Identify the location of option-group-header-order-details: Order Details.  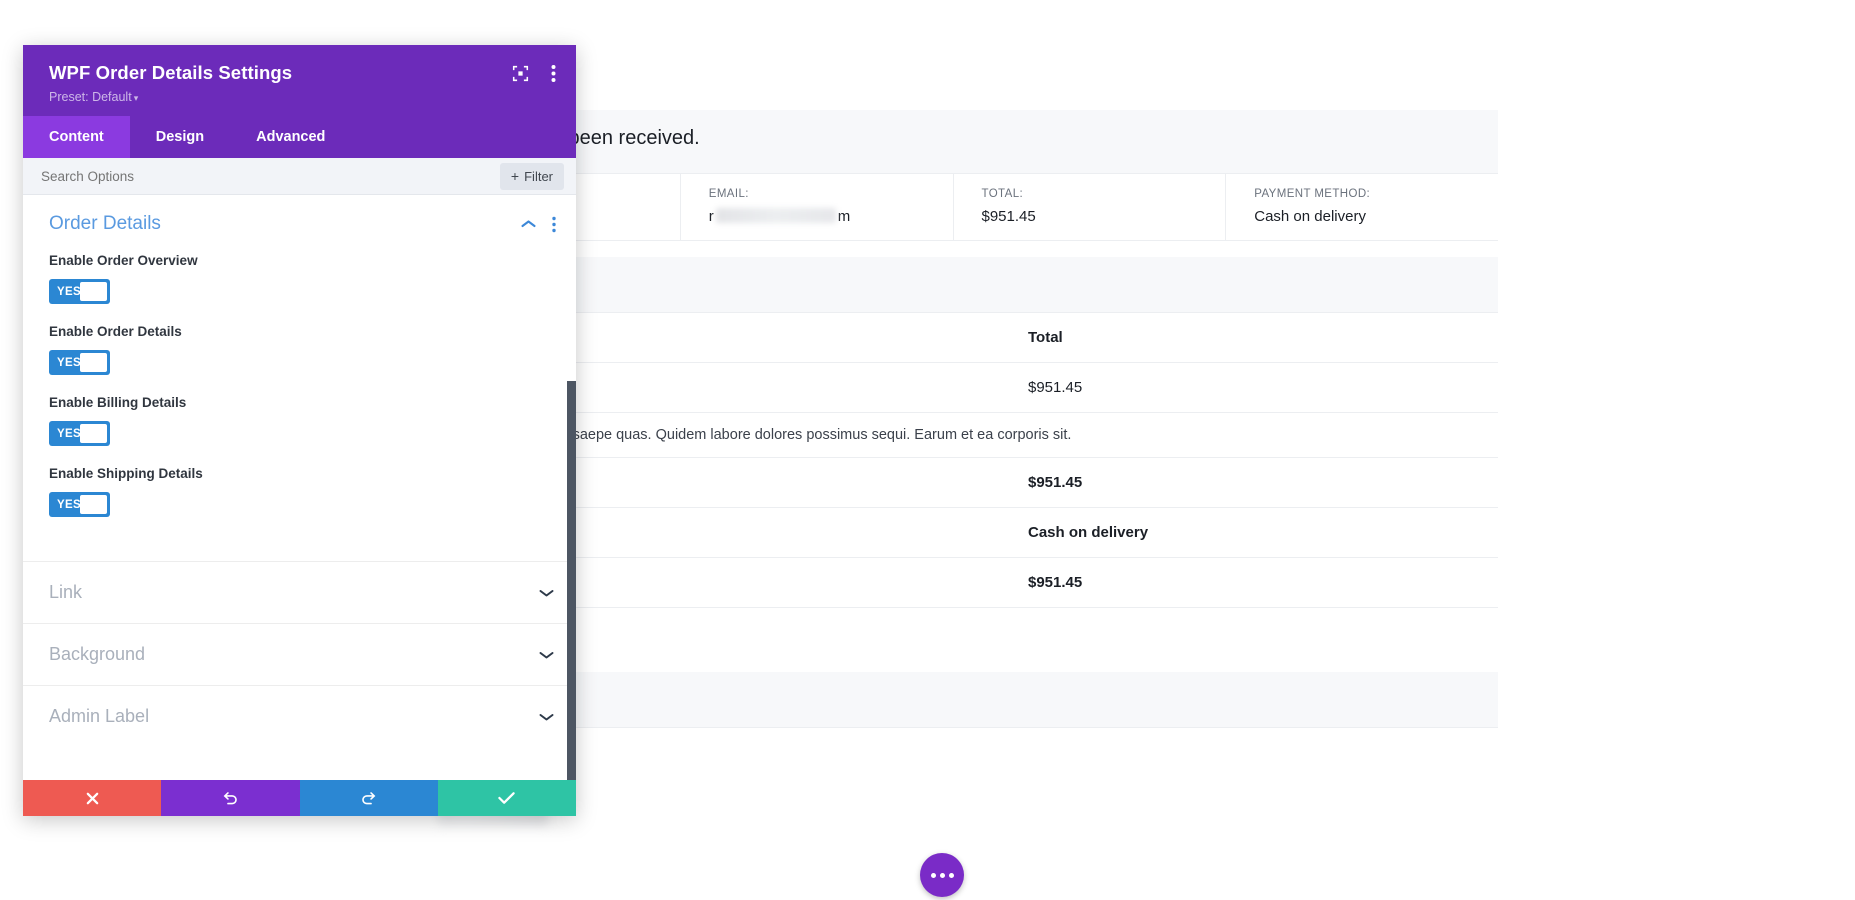
(299, 221).